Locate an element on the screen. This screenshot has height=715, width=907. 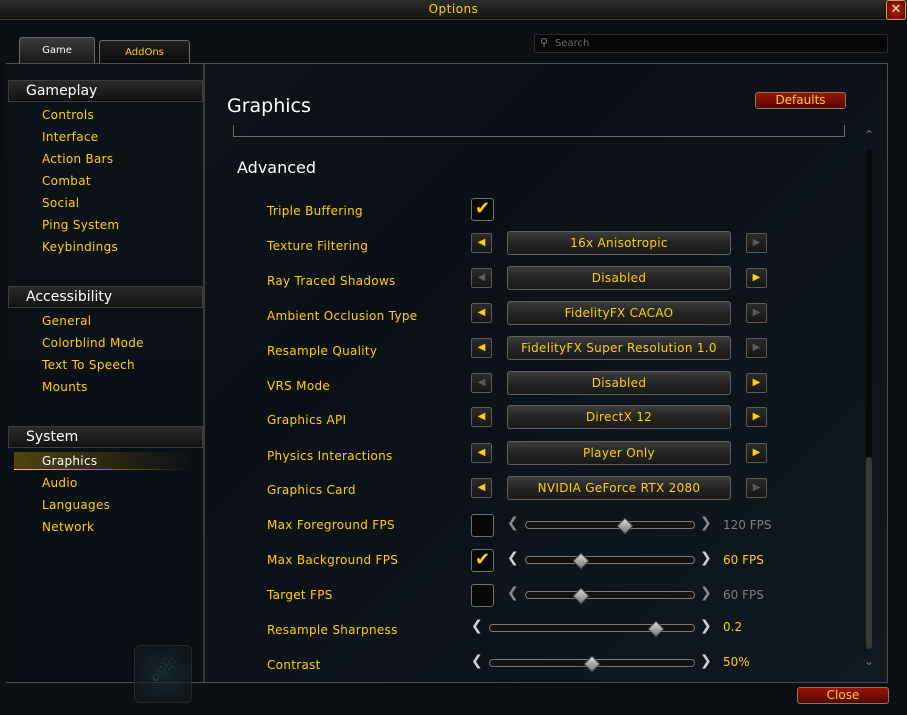
dropdown-graphics-api: DirectX 12 is located at coordinates (619, 417).